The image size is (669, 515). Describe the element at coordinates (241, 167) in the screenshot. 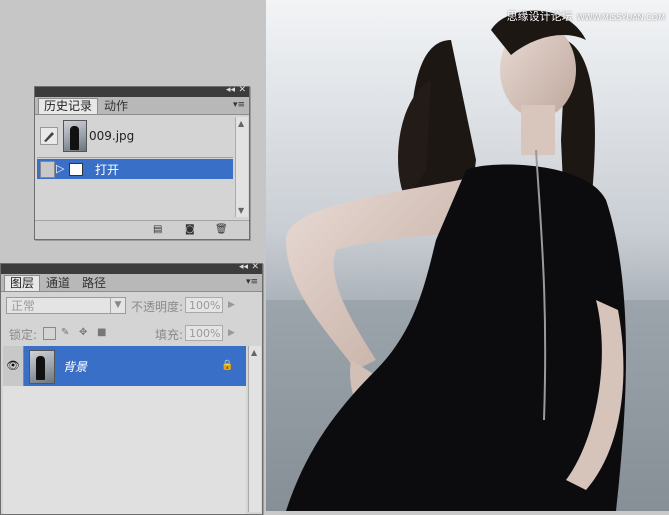

I see `history-scrollbar: ▲ ▼` at that location.